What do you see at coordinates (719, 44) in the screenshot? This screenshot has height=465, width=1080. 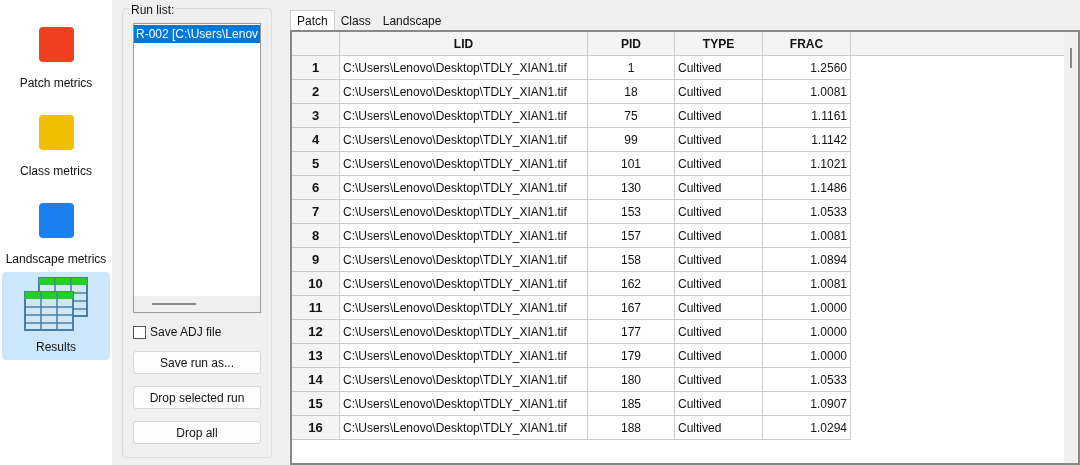 I see `column-header: TYPE` at bounding box center [719, 44].